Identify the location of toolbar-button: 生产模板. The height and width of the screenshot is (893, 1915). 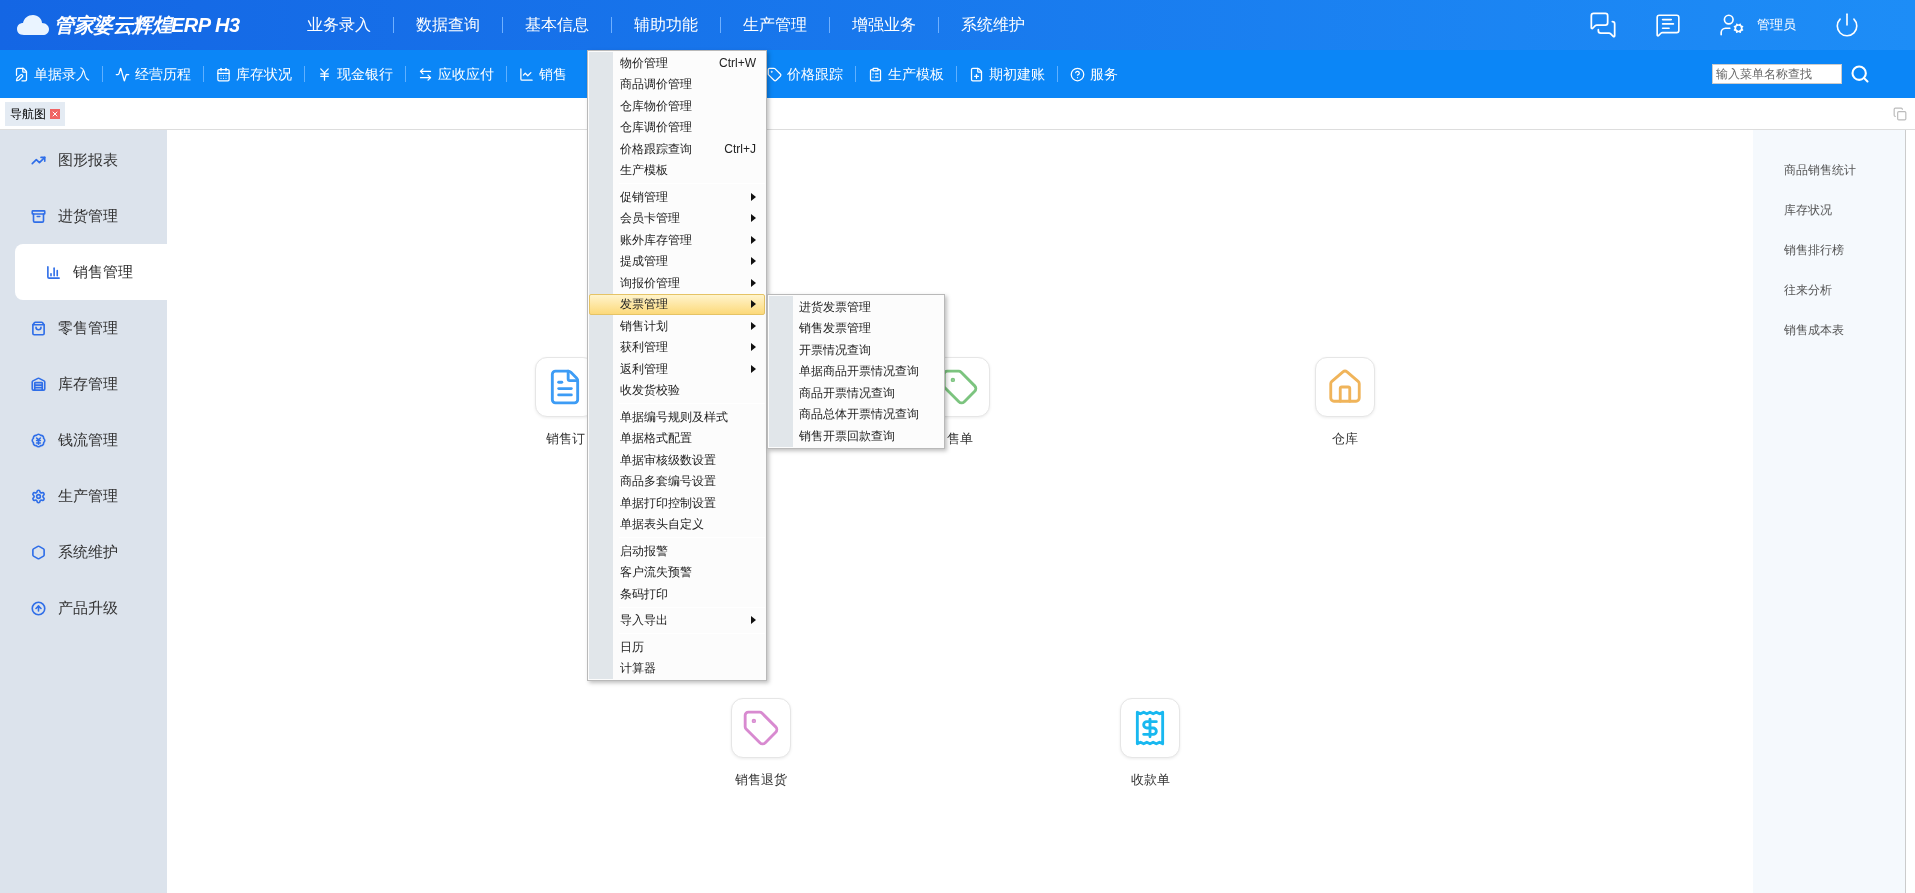
(906, 74).